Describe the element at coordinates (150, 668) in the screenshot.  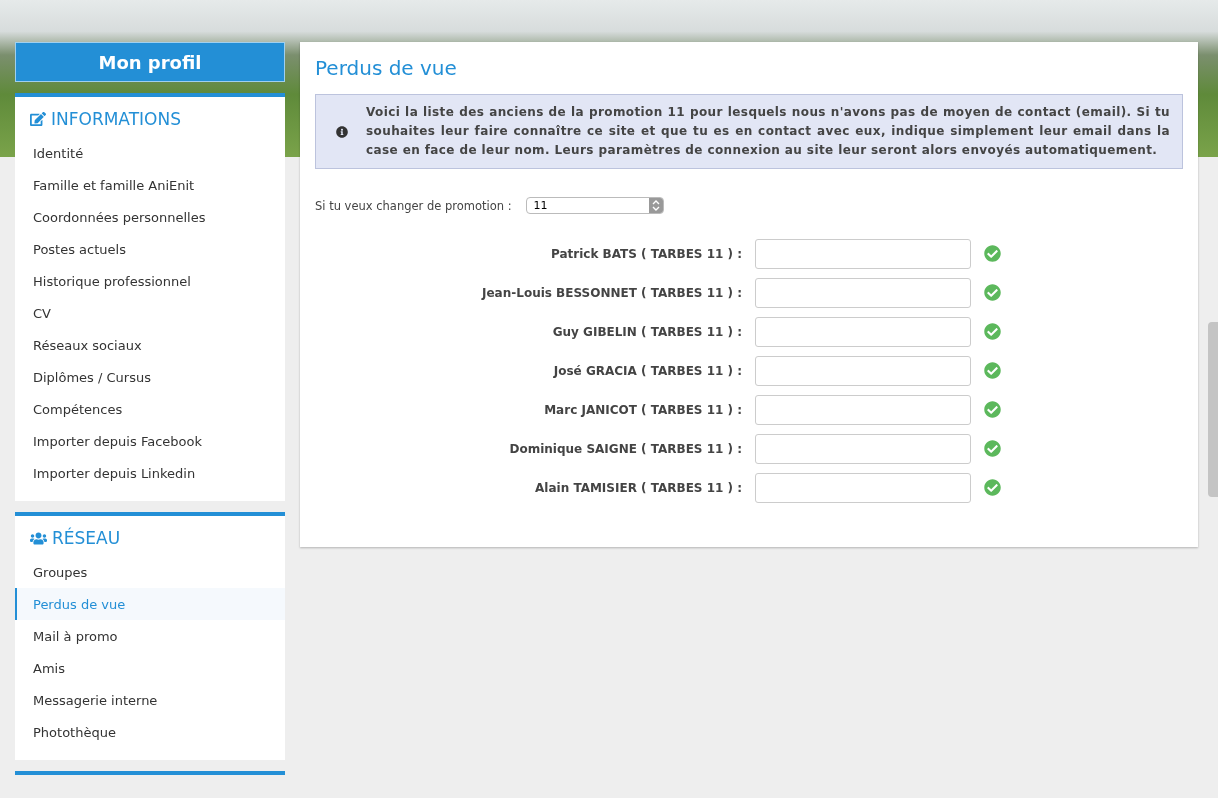
I see `sidebar-item: Amis` at that location.